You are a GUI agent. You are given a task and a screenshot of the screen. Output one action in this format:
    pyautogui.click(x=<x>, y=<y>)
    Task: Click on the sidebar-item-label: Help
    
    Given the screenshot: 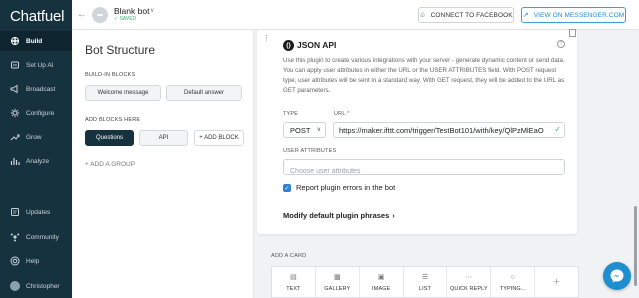 What is the action you would take?
    pyautogui.click(x=33, y=261)
    